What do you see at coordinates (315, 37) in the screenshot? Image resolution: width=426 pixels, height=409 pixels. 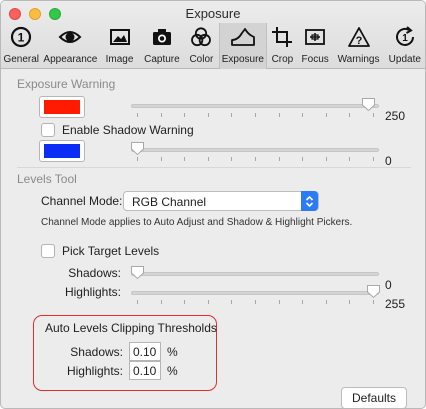 I see `focus-icon` at bounding box center [315, 37].